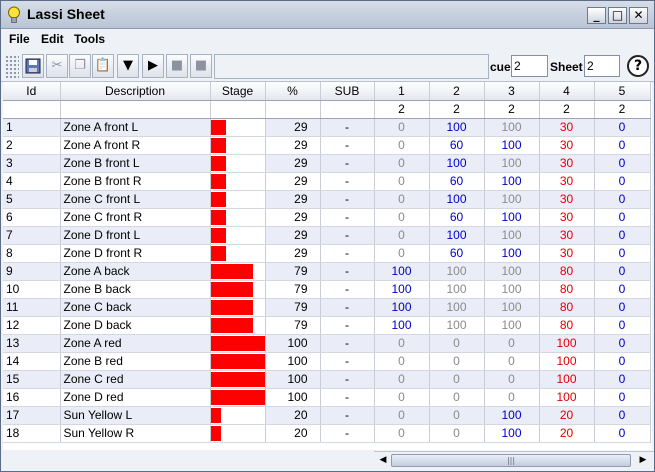  I want to click on cell-description: Zone A red, so click(135, 343).